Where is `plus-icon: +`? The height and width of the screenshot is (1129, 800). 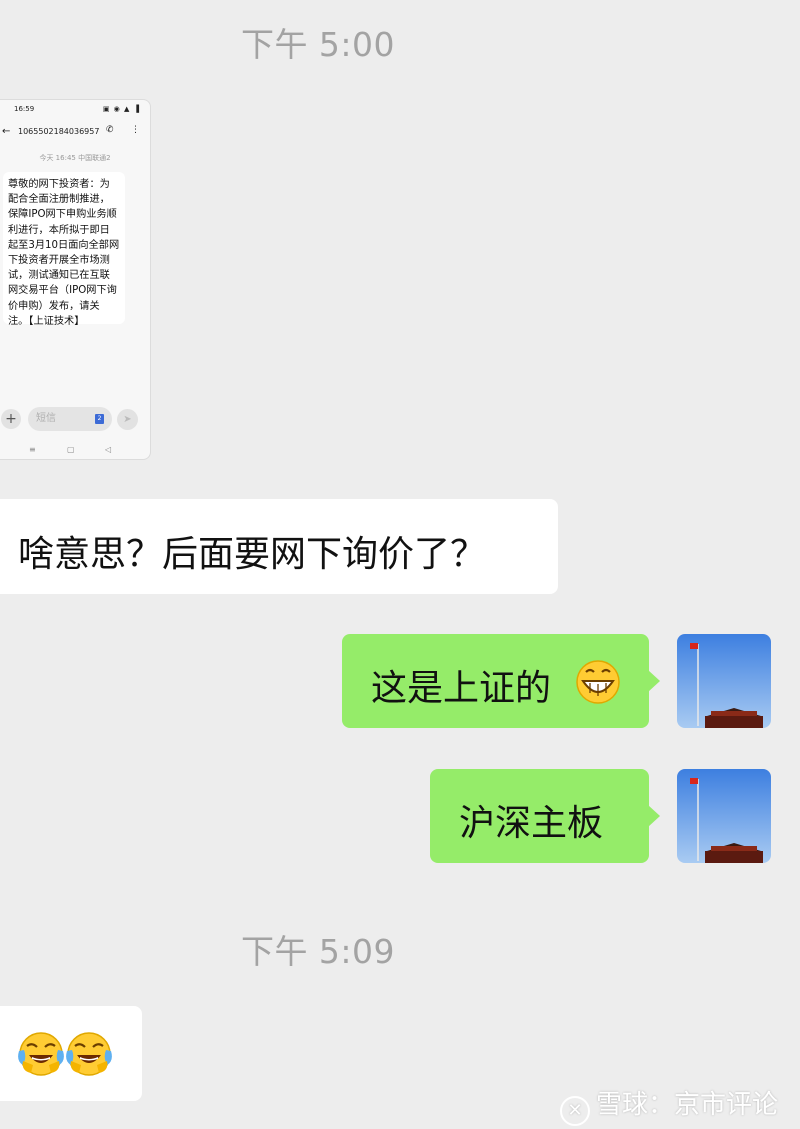 plus-icon: + is located at coordinates (11, 419).